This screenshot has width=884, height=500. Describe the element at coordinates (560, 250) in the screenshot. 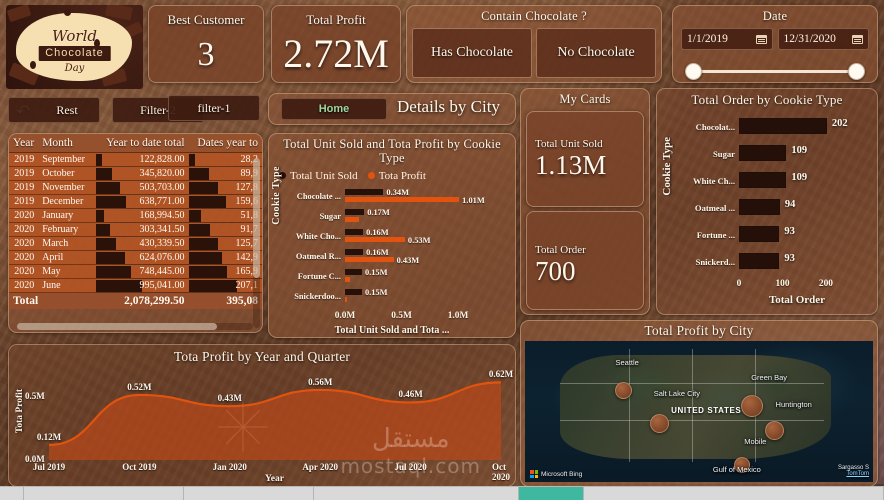

I see `card-total-order-label: Total Order` at that location.